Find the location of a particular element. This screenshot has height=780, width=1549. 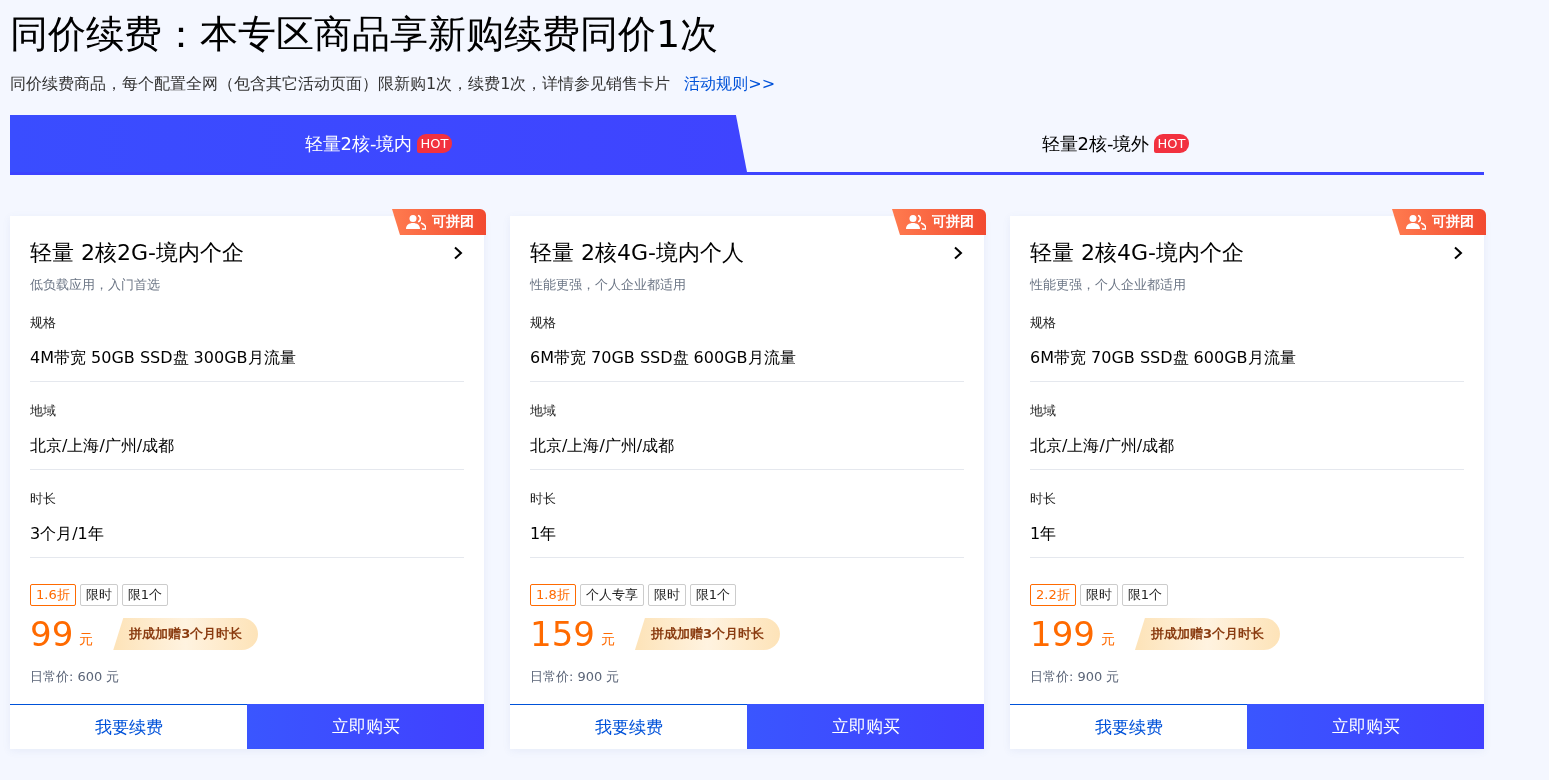

product-title: 轻量 2核4G-境内个人 is located at coordinates (637, 253).